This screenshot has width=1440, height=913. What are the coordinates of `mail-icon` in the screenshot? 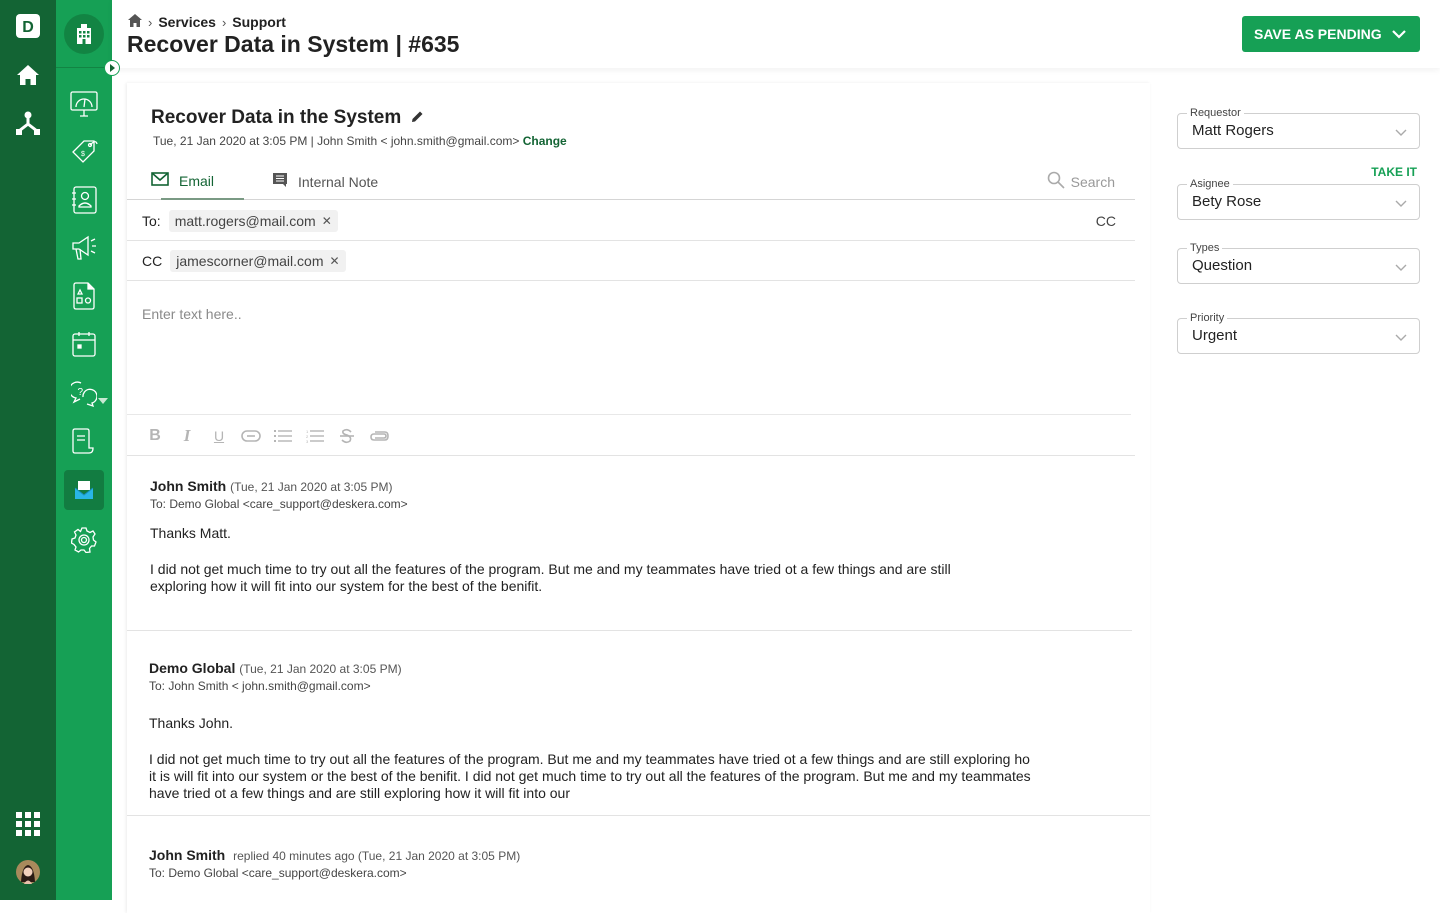 It's located at (160, 180).